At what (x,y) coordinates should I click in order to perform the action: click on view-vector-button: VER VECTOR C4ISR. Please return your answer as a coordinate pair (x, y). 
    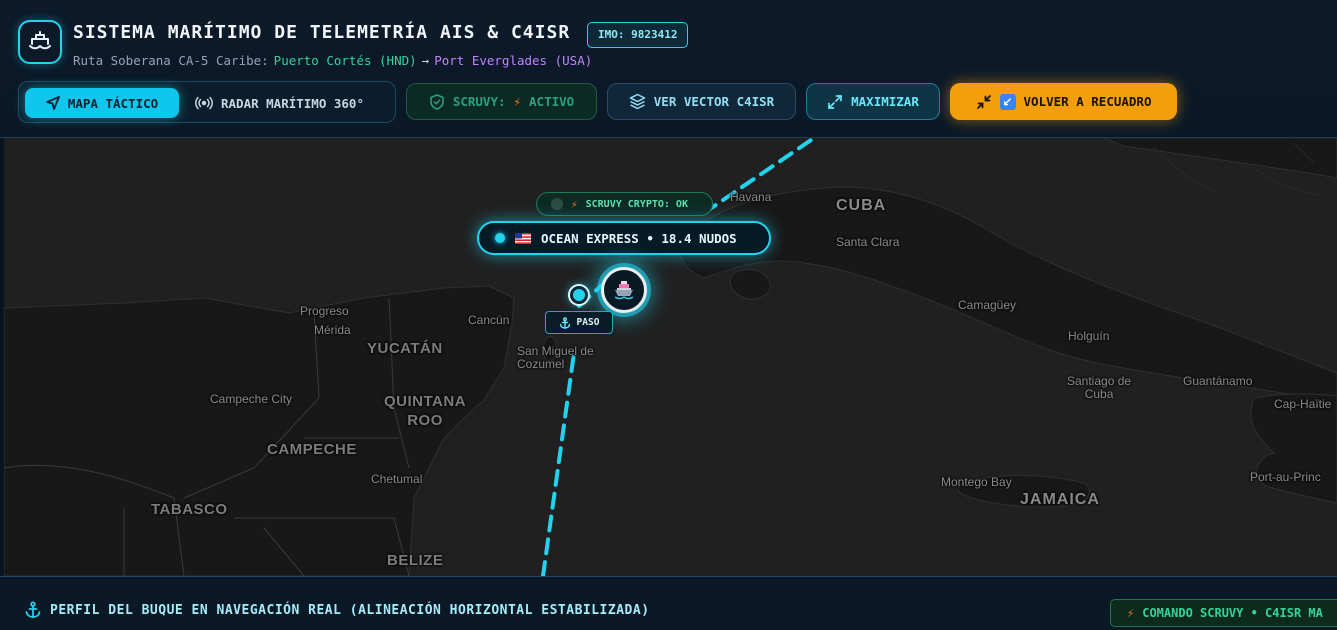
    Looking at the image, I should click on (701, 101).